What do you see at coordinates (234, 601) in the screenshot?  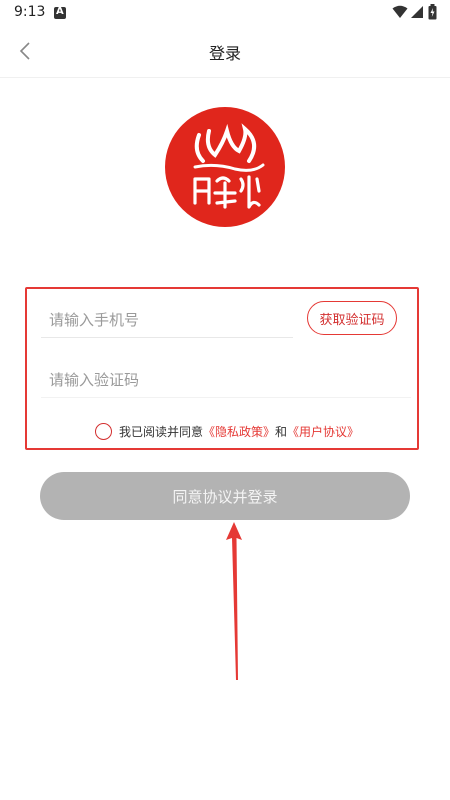 I see `annotation-arrow-icon` at bounding box center [234, 601].